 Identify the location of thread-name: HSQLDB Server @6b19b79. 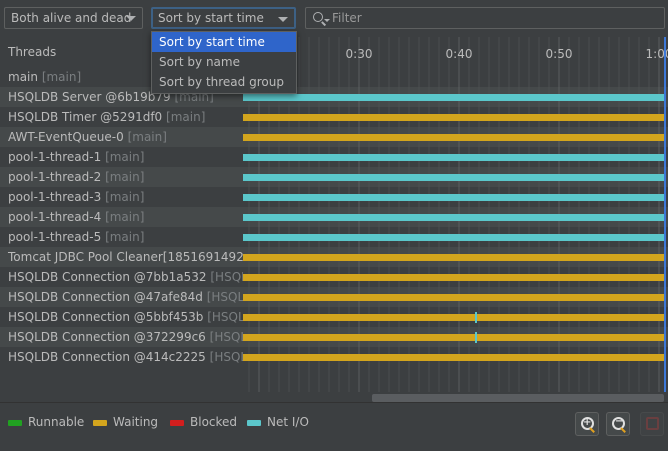
(89, 97).